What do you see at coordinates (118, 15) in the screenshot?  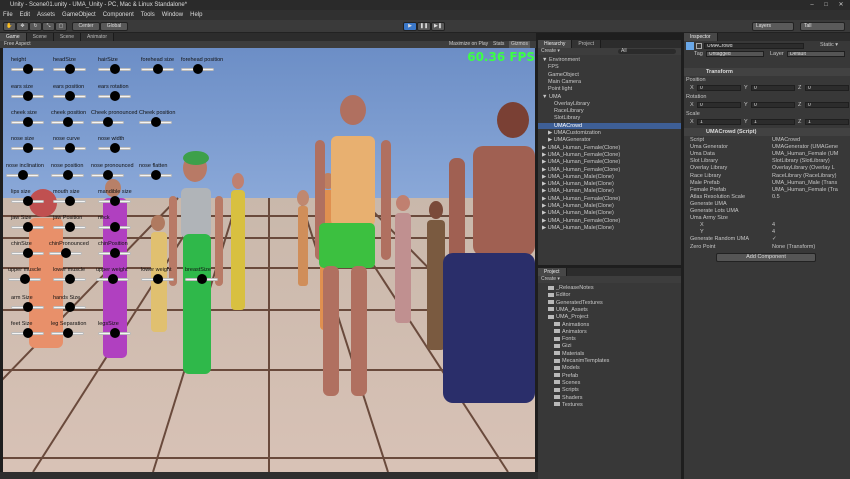 I see `menu-component: Component` at bounding box center [118, 15].